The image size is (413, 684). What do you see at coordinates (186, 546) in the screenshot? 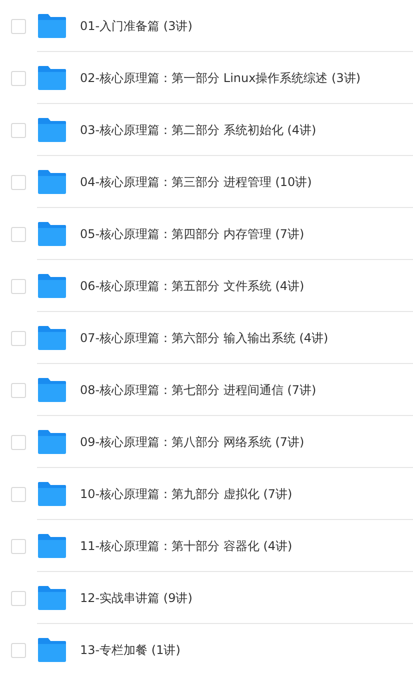
I see `folder-title: 11-核心原理篇：第十部分 容器化 (4讲)` at bounding box center [186, 546].